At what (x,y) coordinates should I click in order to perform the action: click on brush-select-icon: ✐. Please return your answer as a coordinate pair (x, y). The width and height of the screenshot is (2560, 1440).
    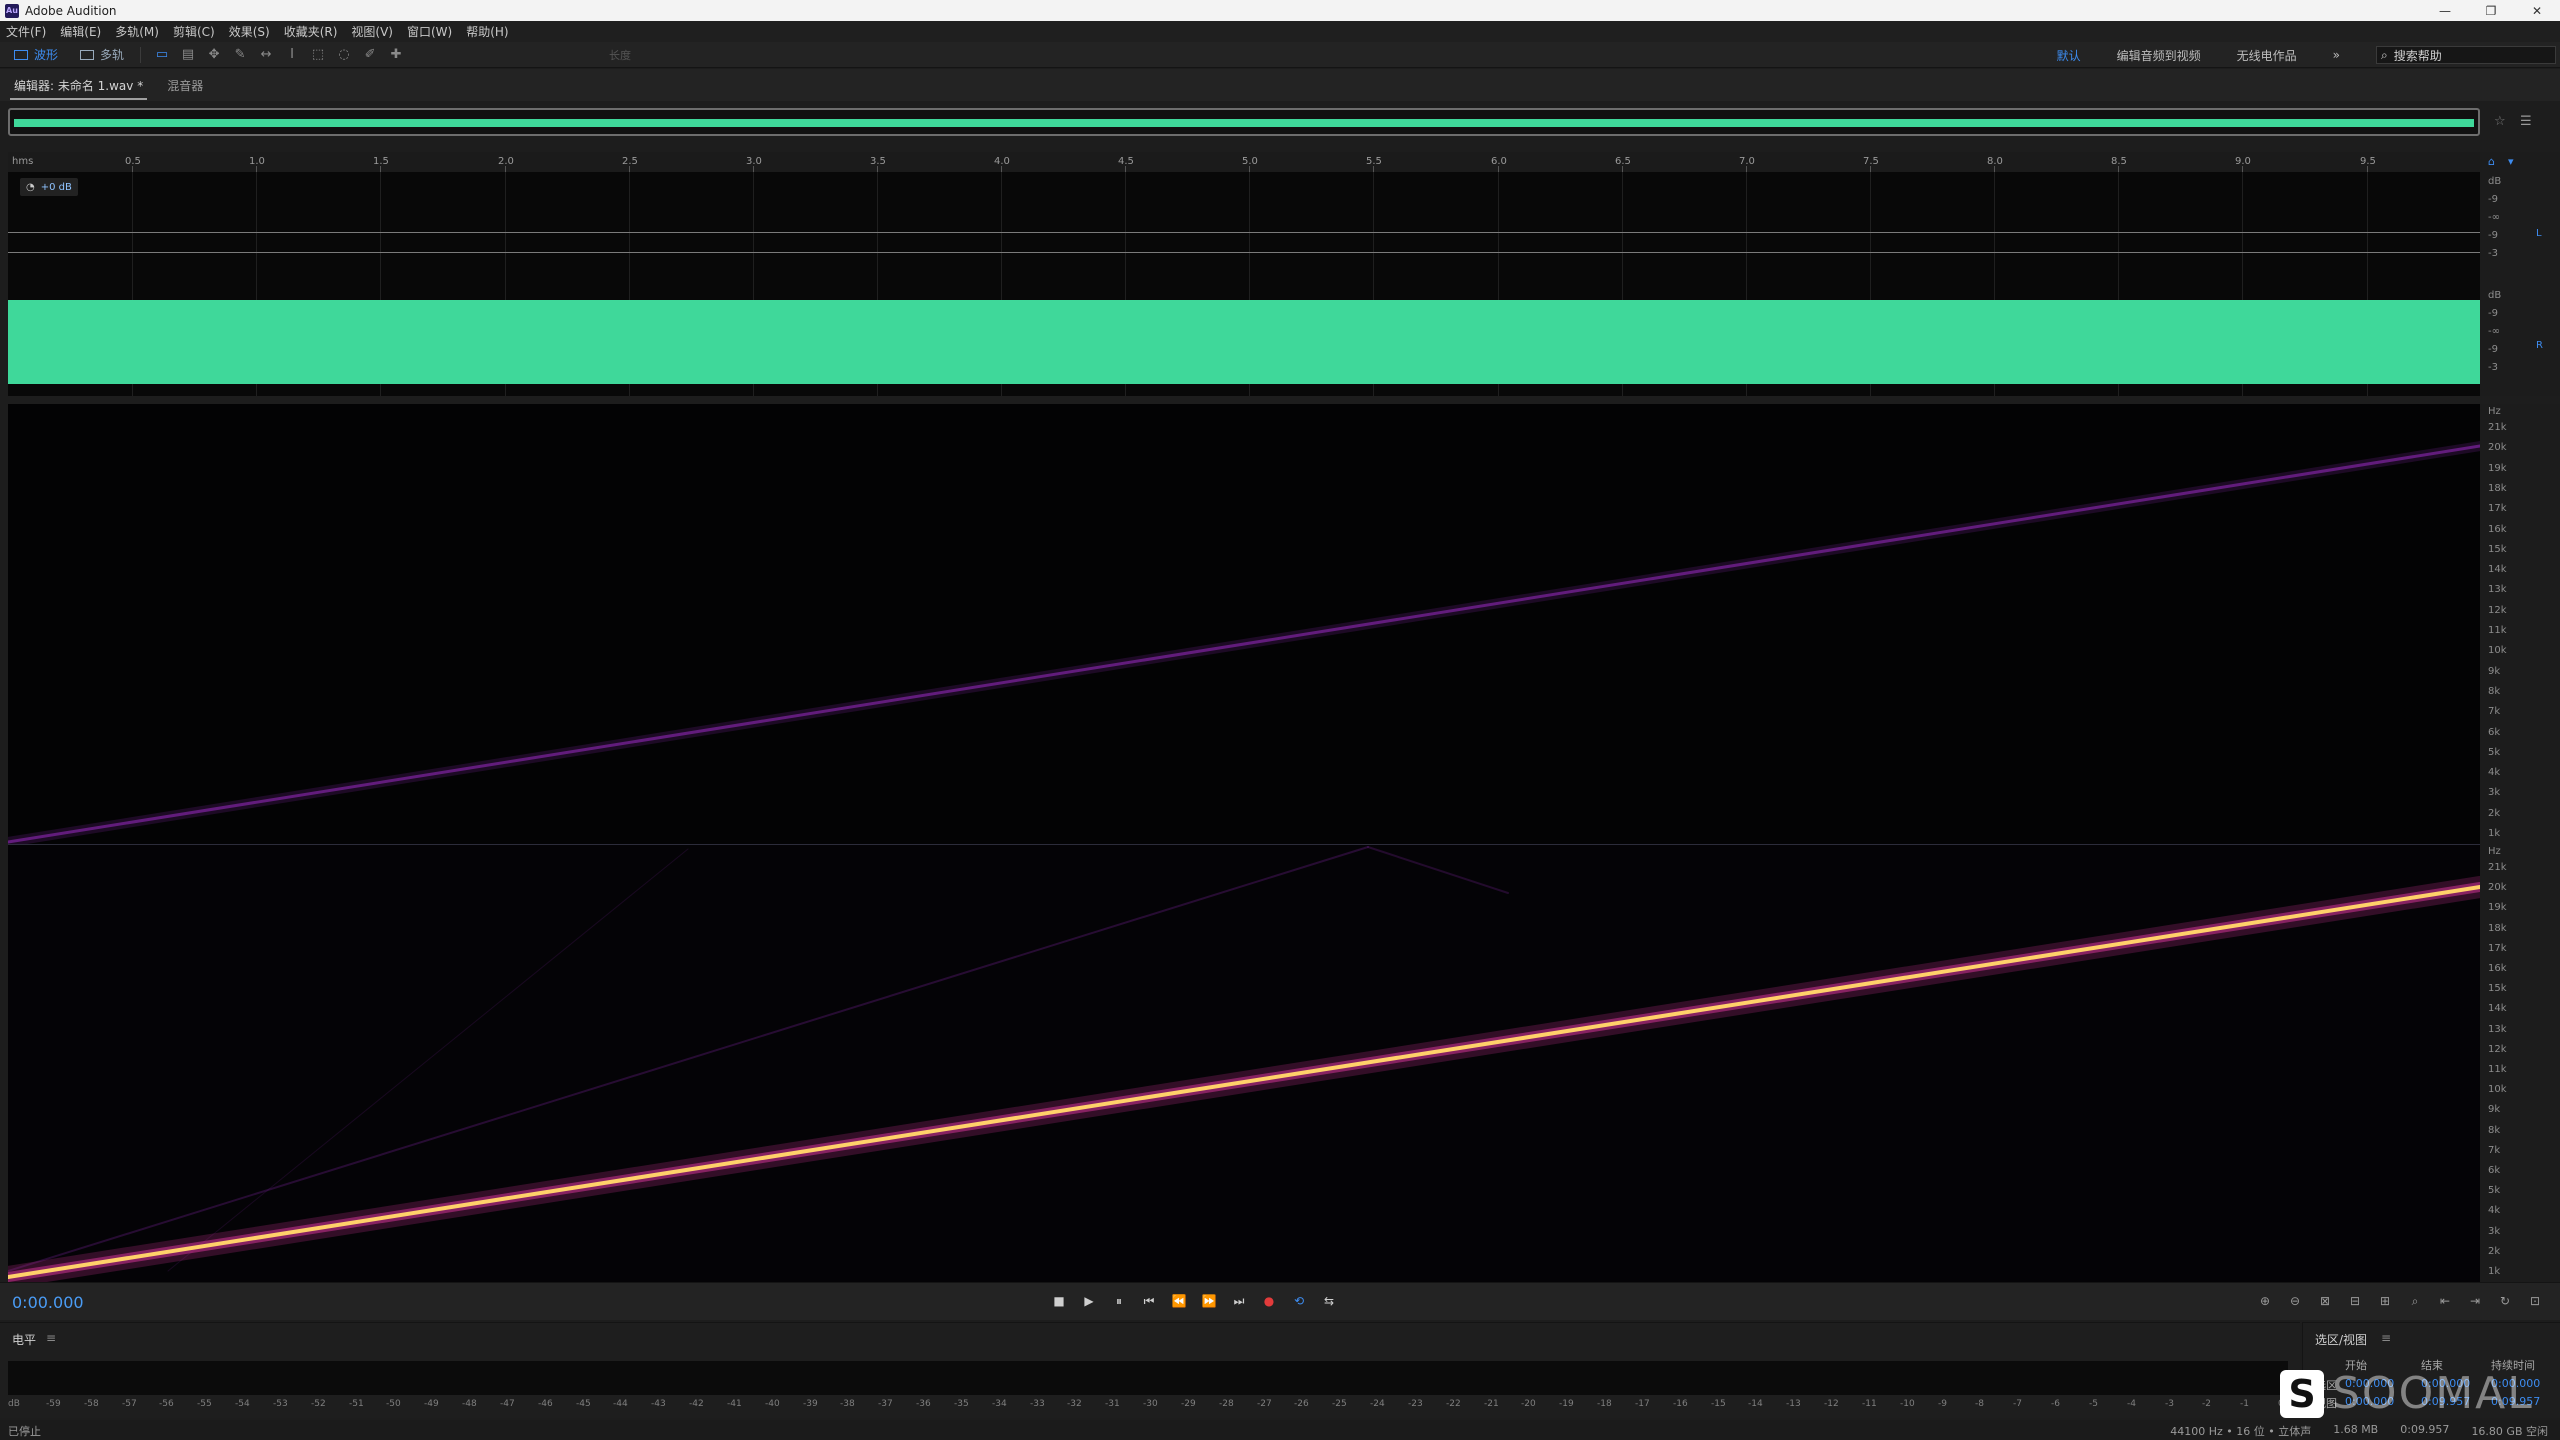
    Looking at the image, I should click on (370, 54).